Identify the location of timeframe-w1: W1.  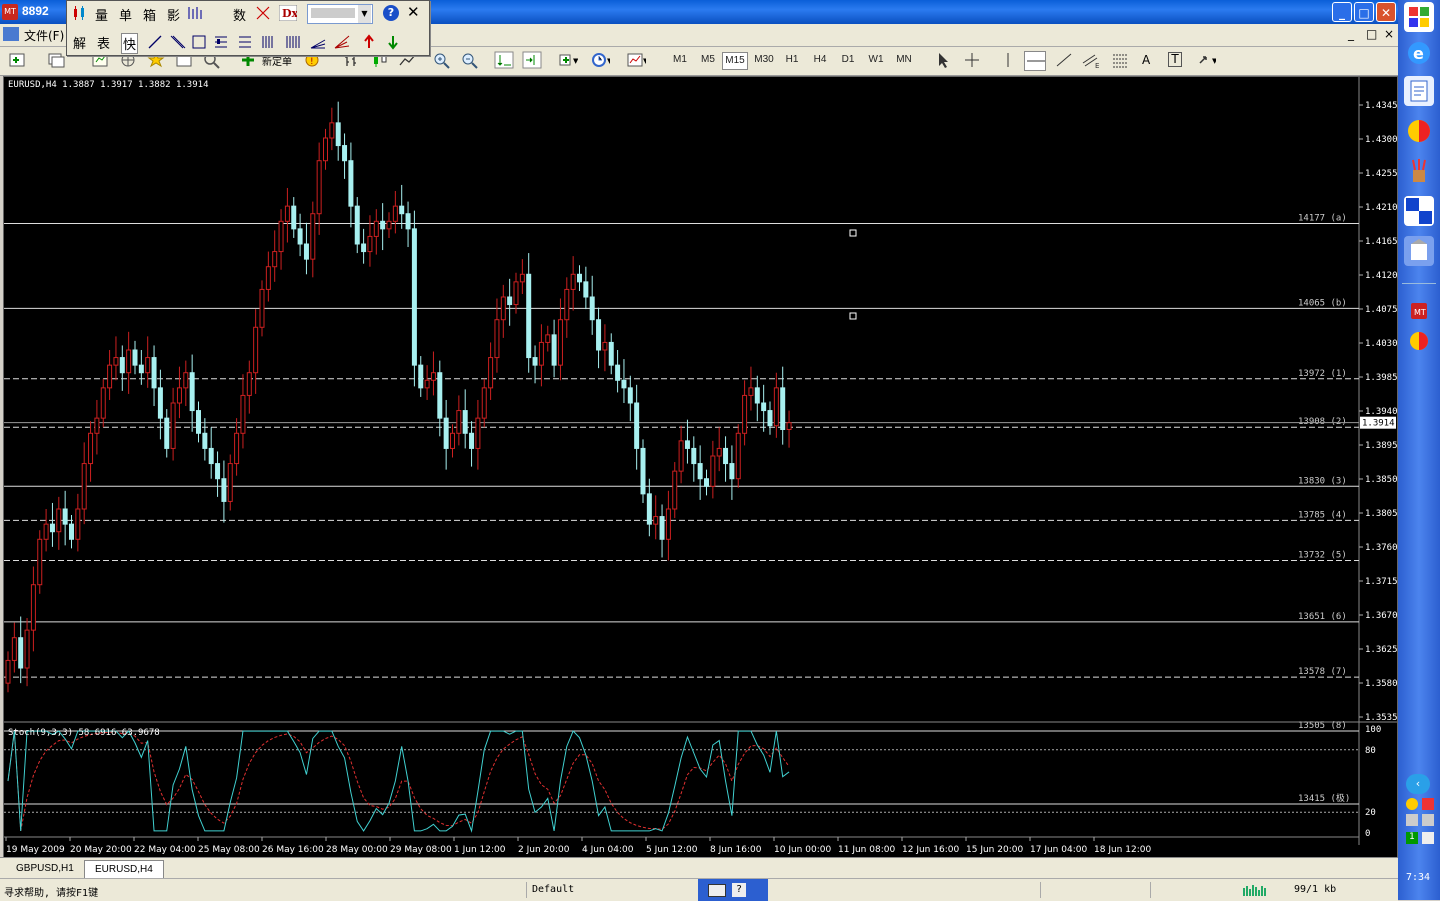
(876, 60).